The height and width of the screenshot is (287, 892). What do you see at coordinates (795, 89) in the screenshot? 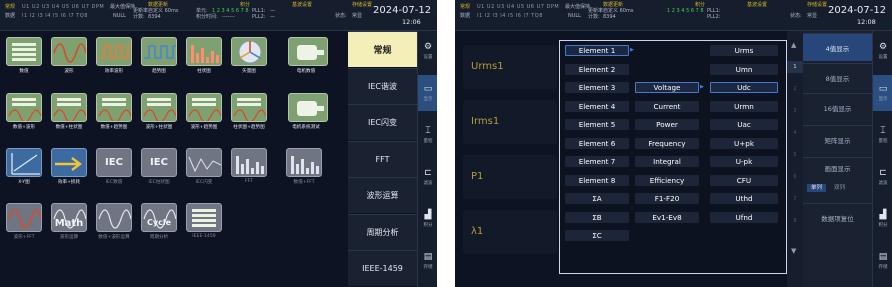
I see `panel-page-number: 2` at bounding box center [795, 89].